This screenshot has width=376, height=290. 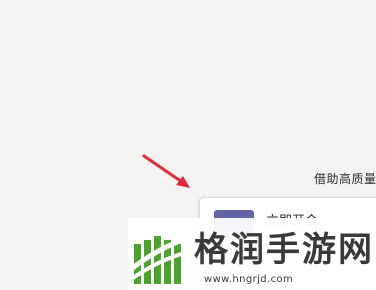 I want to click on caption-text: 借助高质量, so click(x=345, y=179).